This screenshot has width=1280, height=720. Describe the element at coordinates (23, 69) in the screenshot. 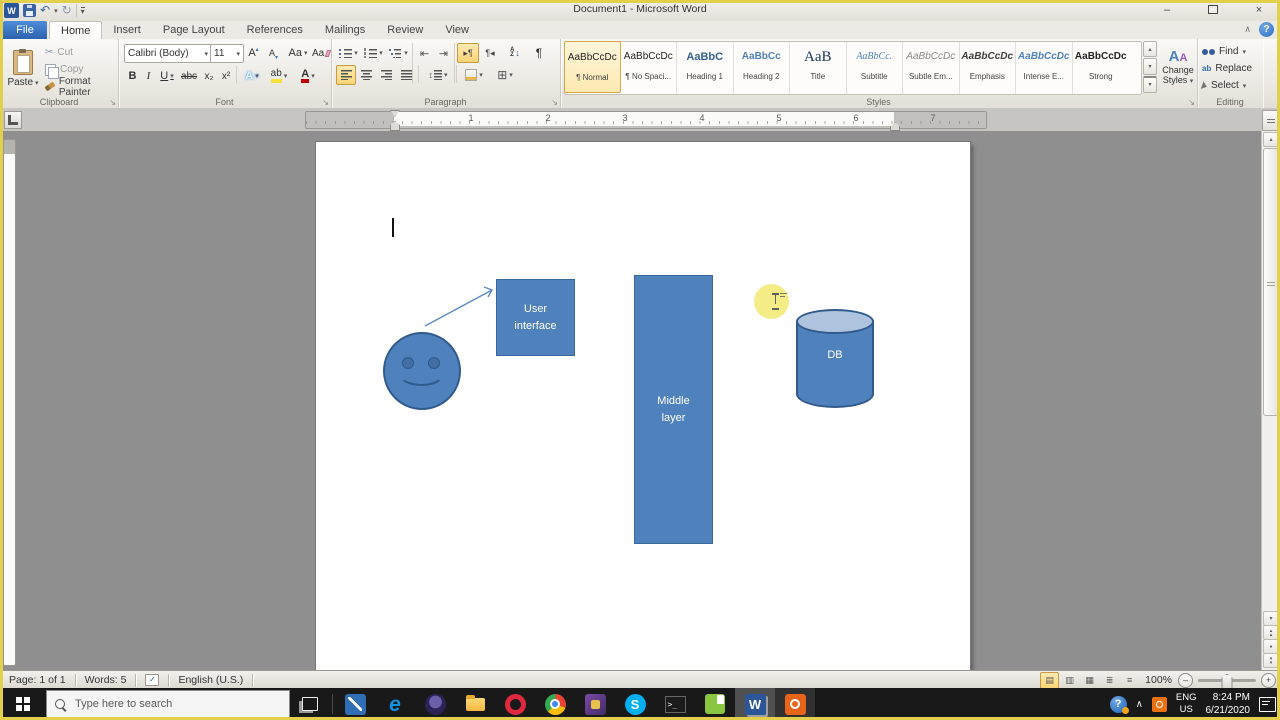

I see `paste-button: Paste ▾` at that location.